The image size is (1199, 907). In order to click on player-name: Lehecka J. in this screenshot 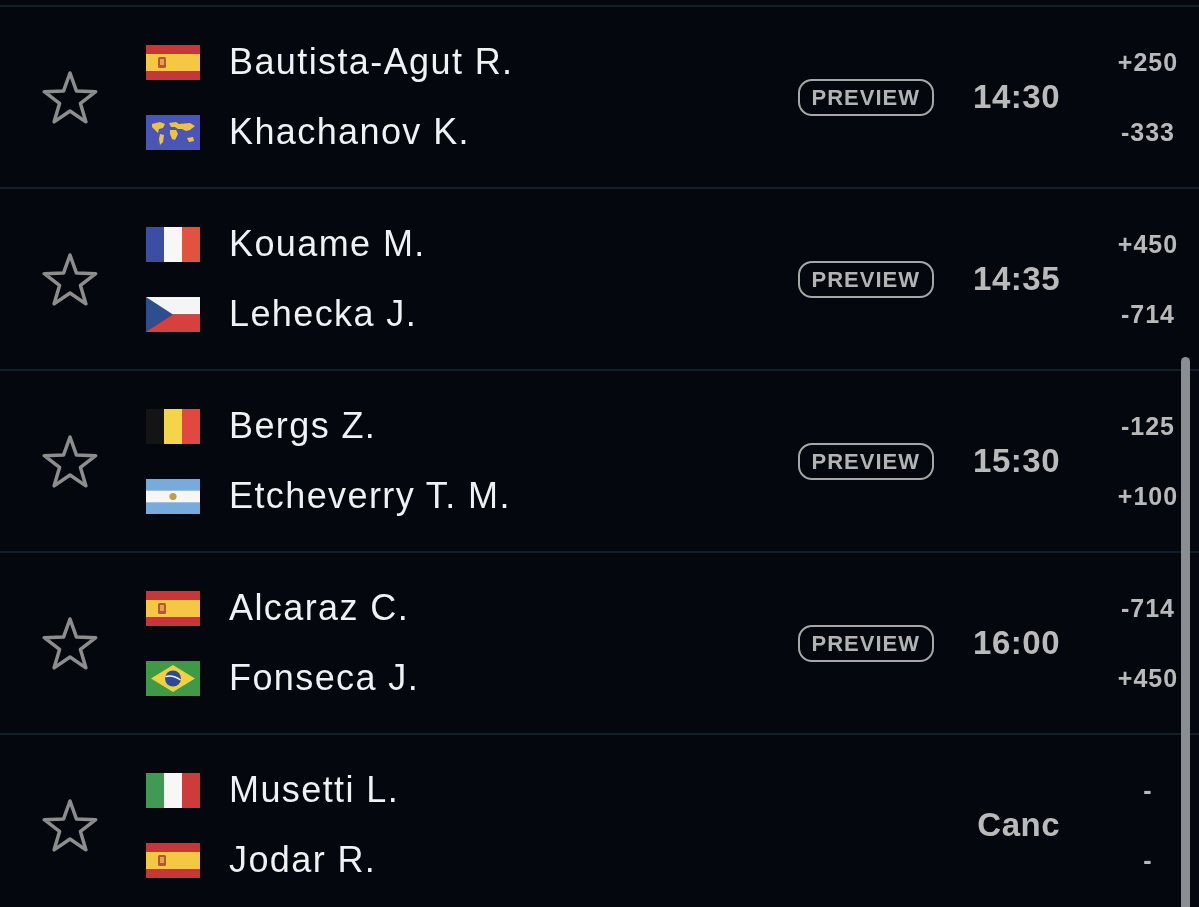, I will do `click(323, 314)`.